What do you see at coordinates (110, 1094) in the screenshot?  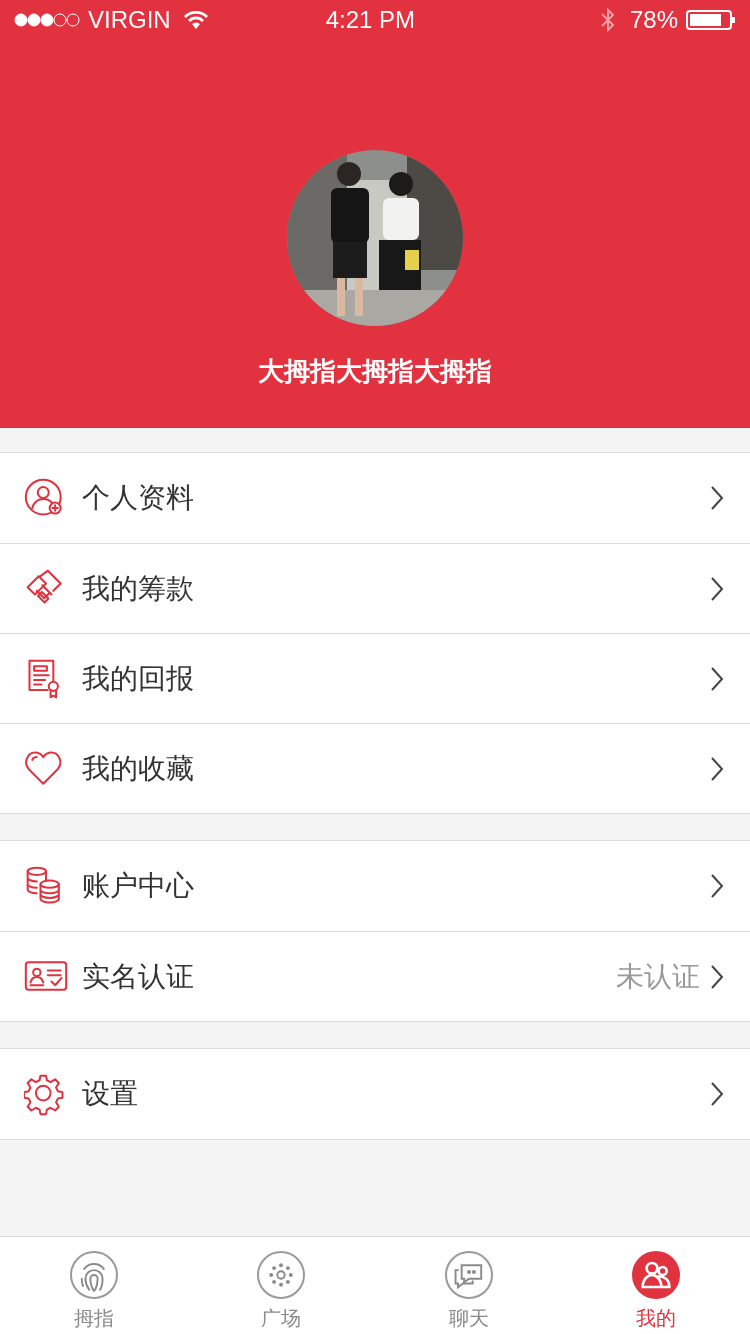 I see `menu-label: 设置` at bounding box center [110, 1094].